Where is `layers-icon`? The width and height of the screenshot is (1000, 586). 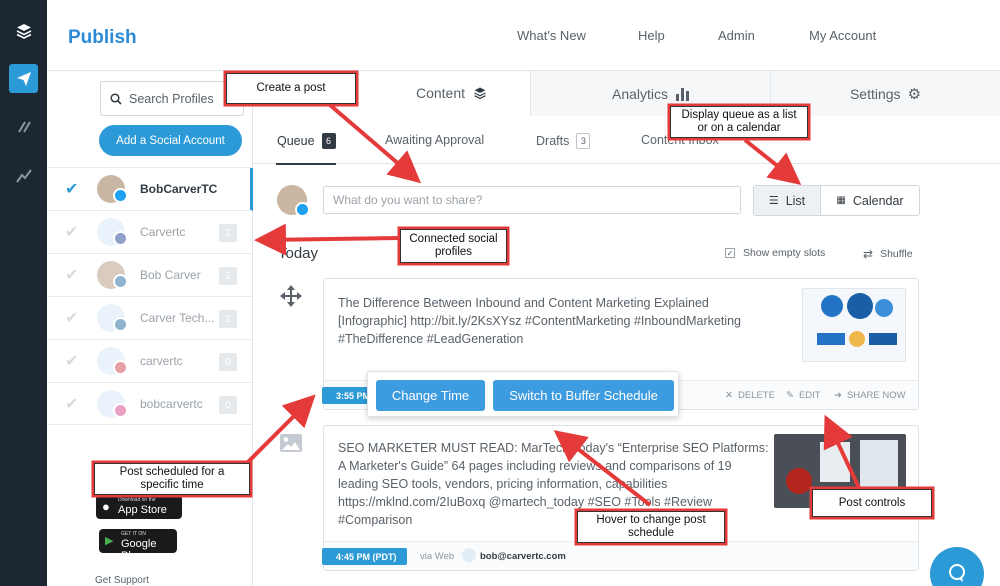 layers-icon is located at coordinates (23, 30).